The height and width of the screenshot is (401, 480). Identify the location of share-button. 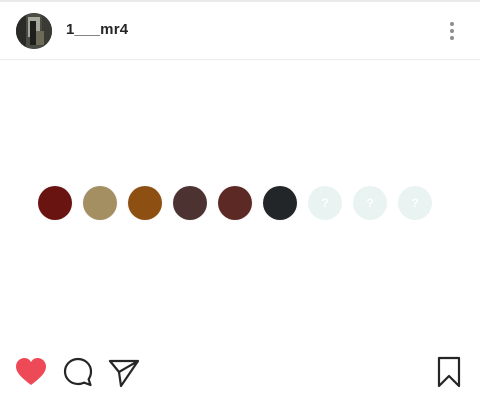
(124, 372).